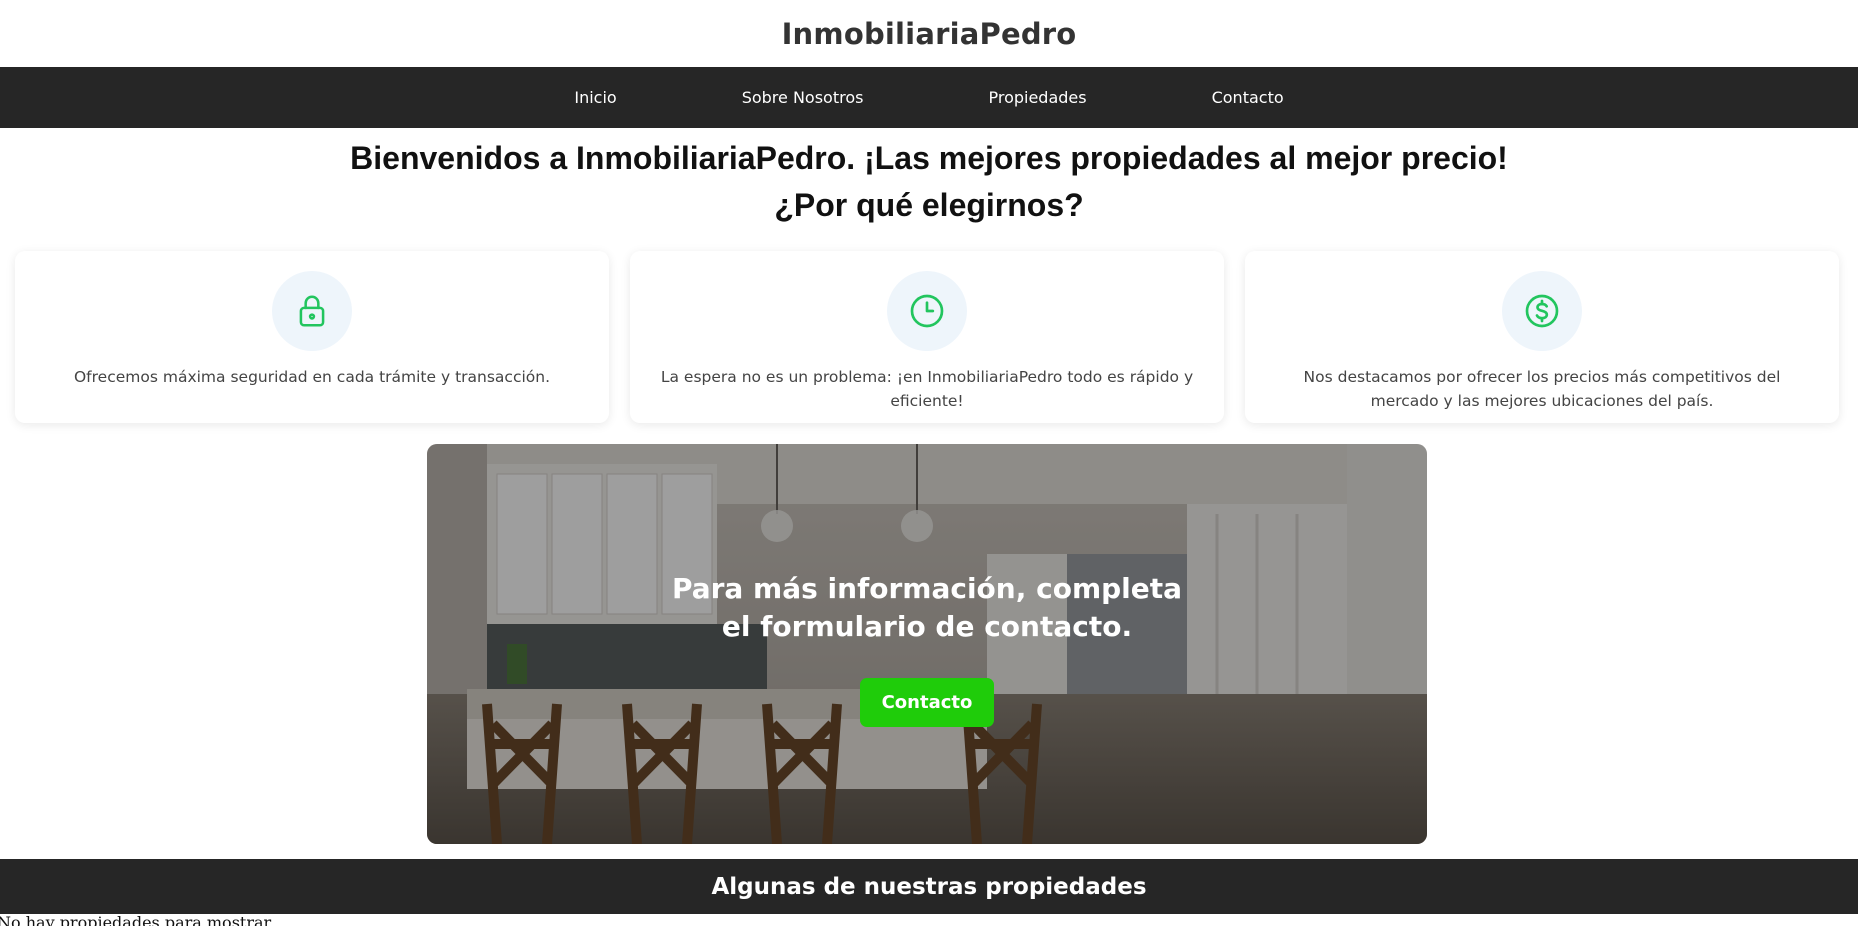 This screenshot has width=1858, height=926. I want to click on brand-logo-text: InmobiliariaPedro, so click(929, 34).